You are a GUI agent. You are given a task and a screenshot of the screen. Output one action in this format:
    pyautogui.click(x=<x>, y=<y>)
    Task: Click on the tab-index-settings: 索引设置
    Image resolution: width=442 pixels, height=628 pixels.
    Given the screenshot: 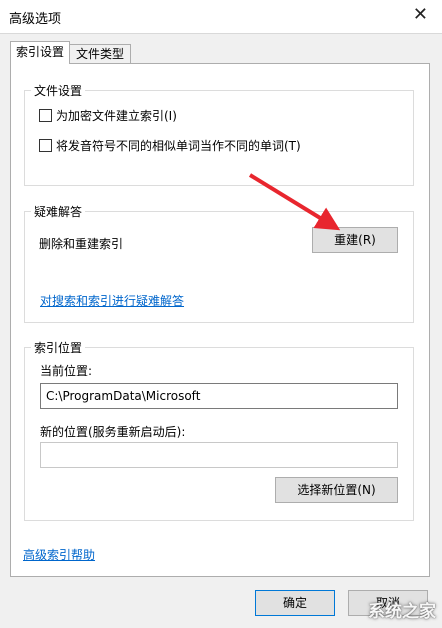 What is the action you would take?
    pyautogui.click(x=40, y=52)
    